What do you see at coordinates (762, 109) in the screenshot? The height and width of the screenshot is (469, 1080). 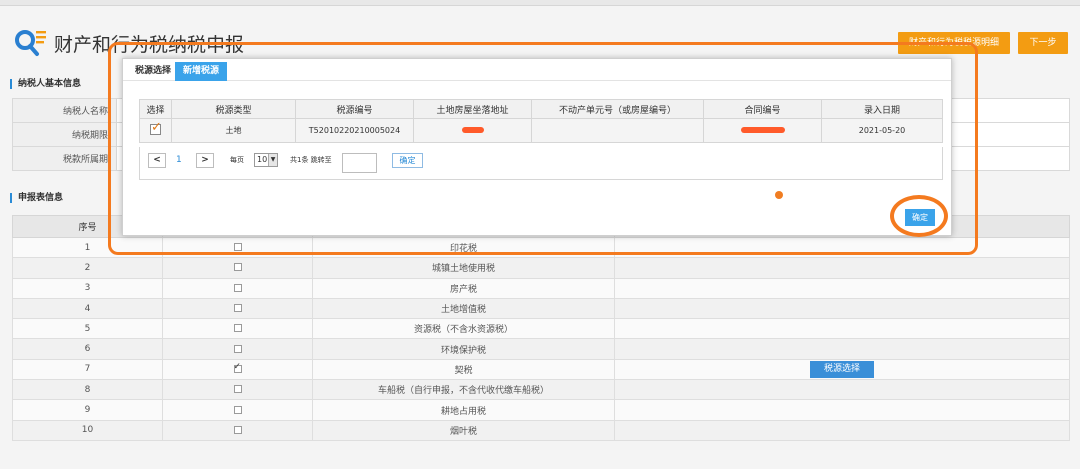 I see `column-header-contract-no: 合同编号` at bounding box center [762, 109].